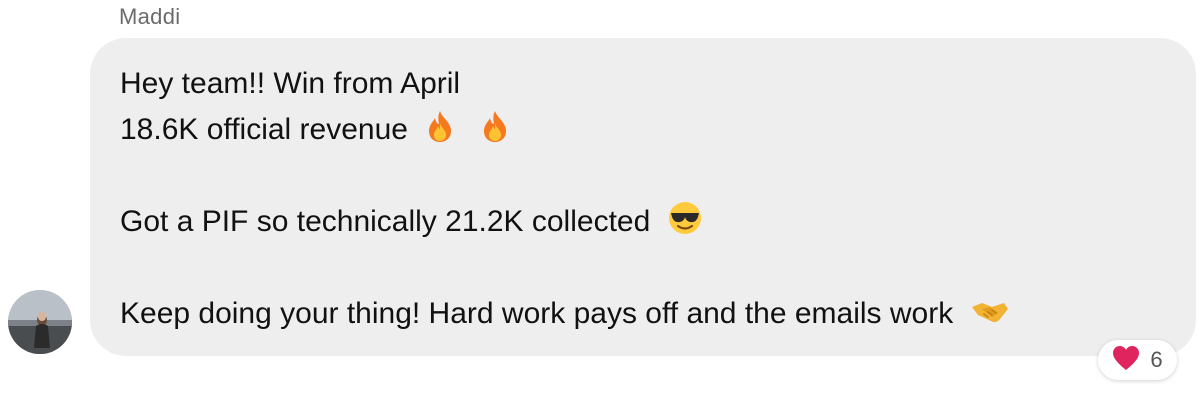 The height and width of the screenshot is (403, 1200). What do you see at coordinates (385, 221) in the screenshot?
I see `message-text: Got a PIF so technically 21.2K collected` at bounding box center [385, 221].